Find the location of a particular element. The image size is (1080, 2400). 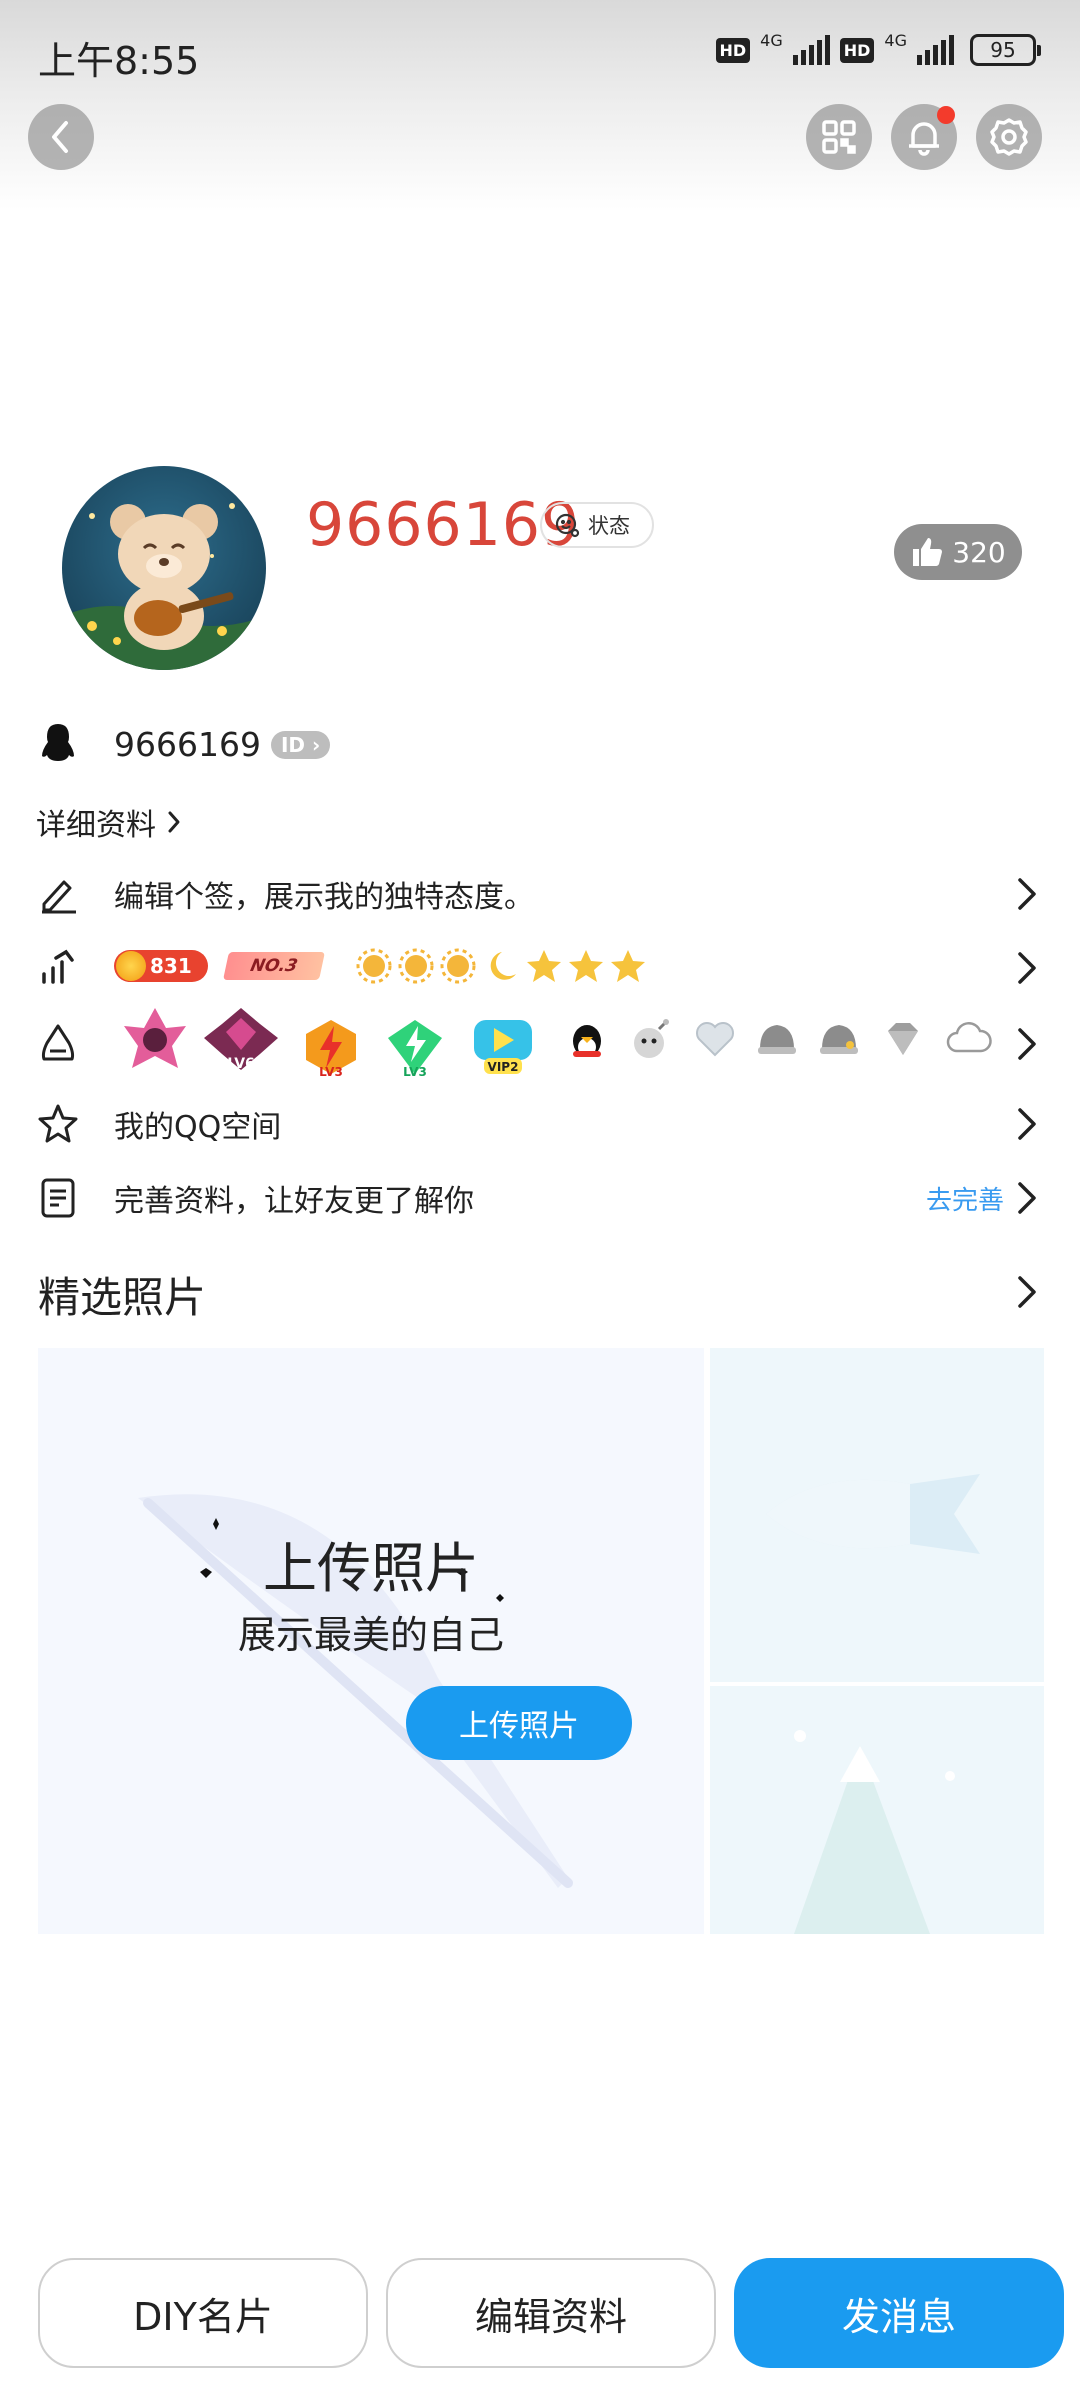

notification-dot is located at coordinates (946, 115).